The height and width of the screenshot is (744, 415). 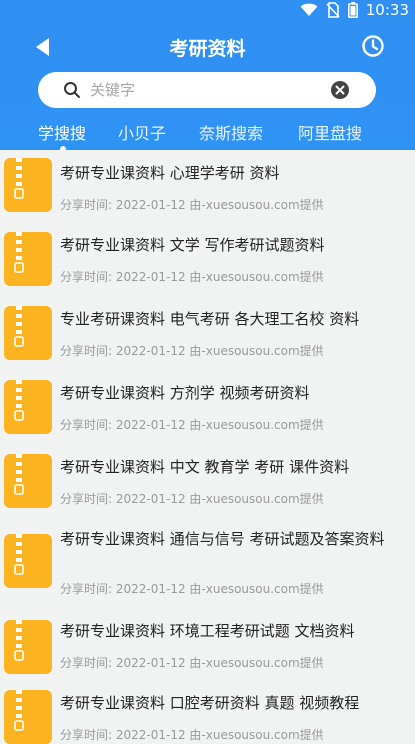 I want to click on battery-icon, so click(x=352, y=10).